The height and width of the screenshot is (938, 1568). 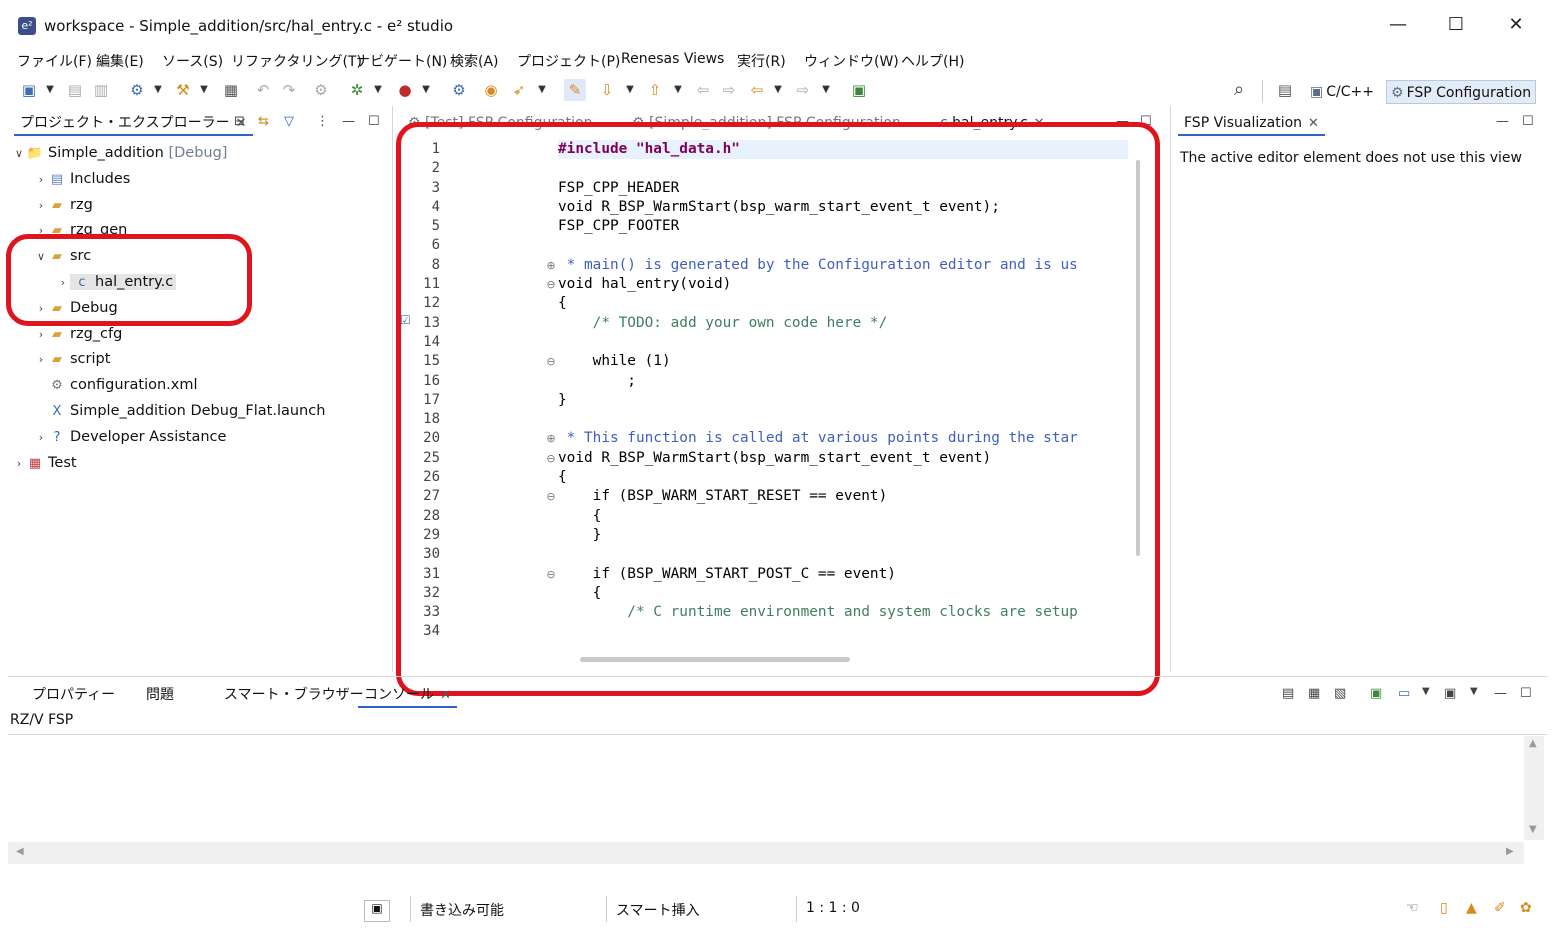 I want to click on tab-console: コンソール ✕, so click(x=407, y=696).